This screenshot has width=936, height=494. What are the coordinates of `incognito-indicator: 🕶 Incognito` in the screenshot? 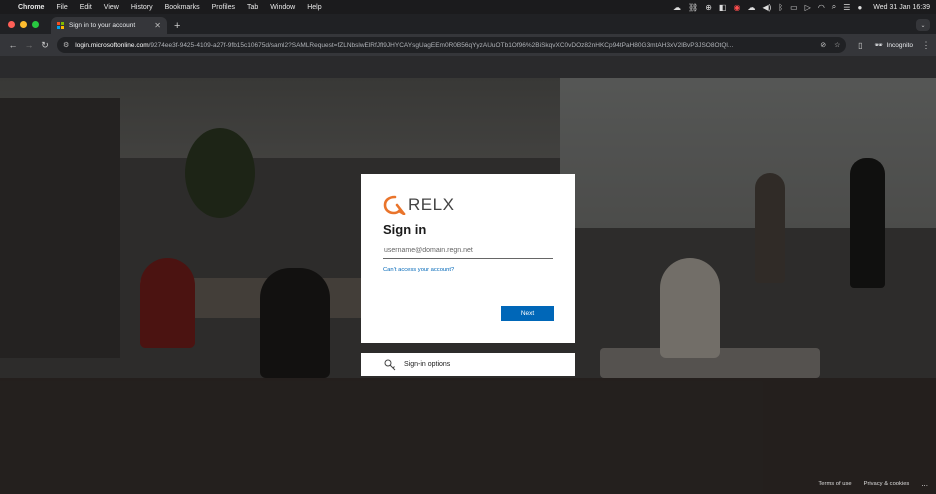 It's located at (893, 45).